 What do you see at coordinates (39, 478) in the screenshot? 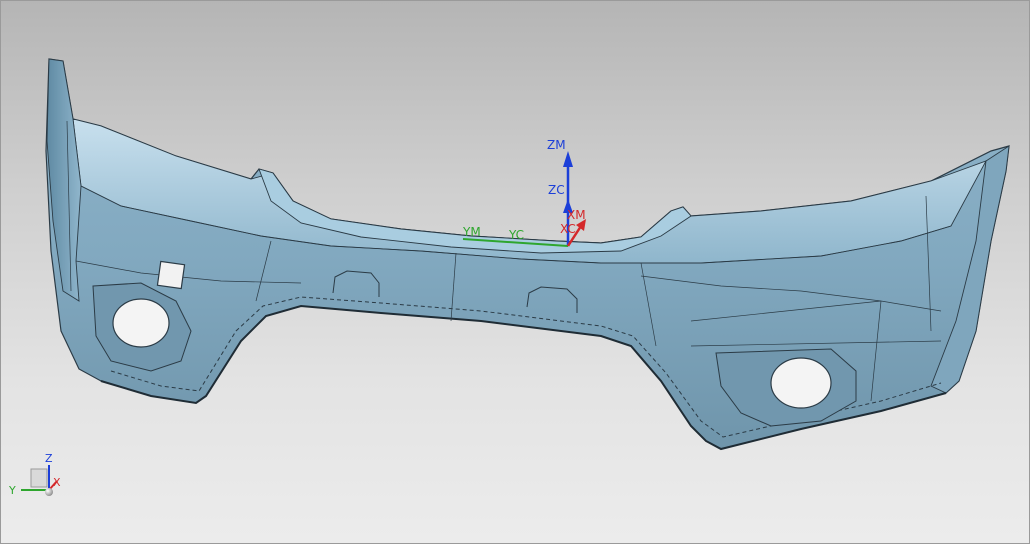
I see `triad-cube` at bounding box center [39, 478].